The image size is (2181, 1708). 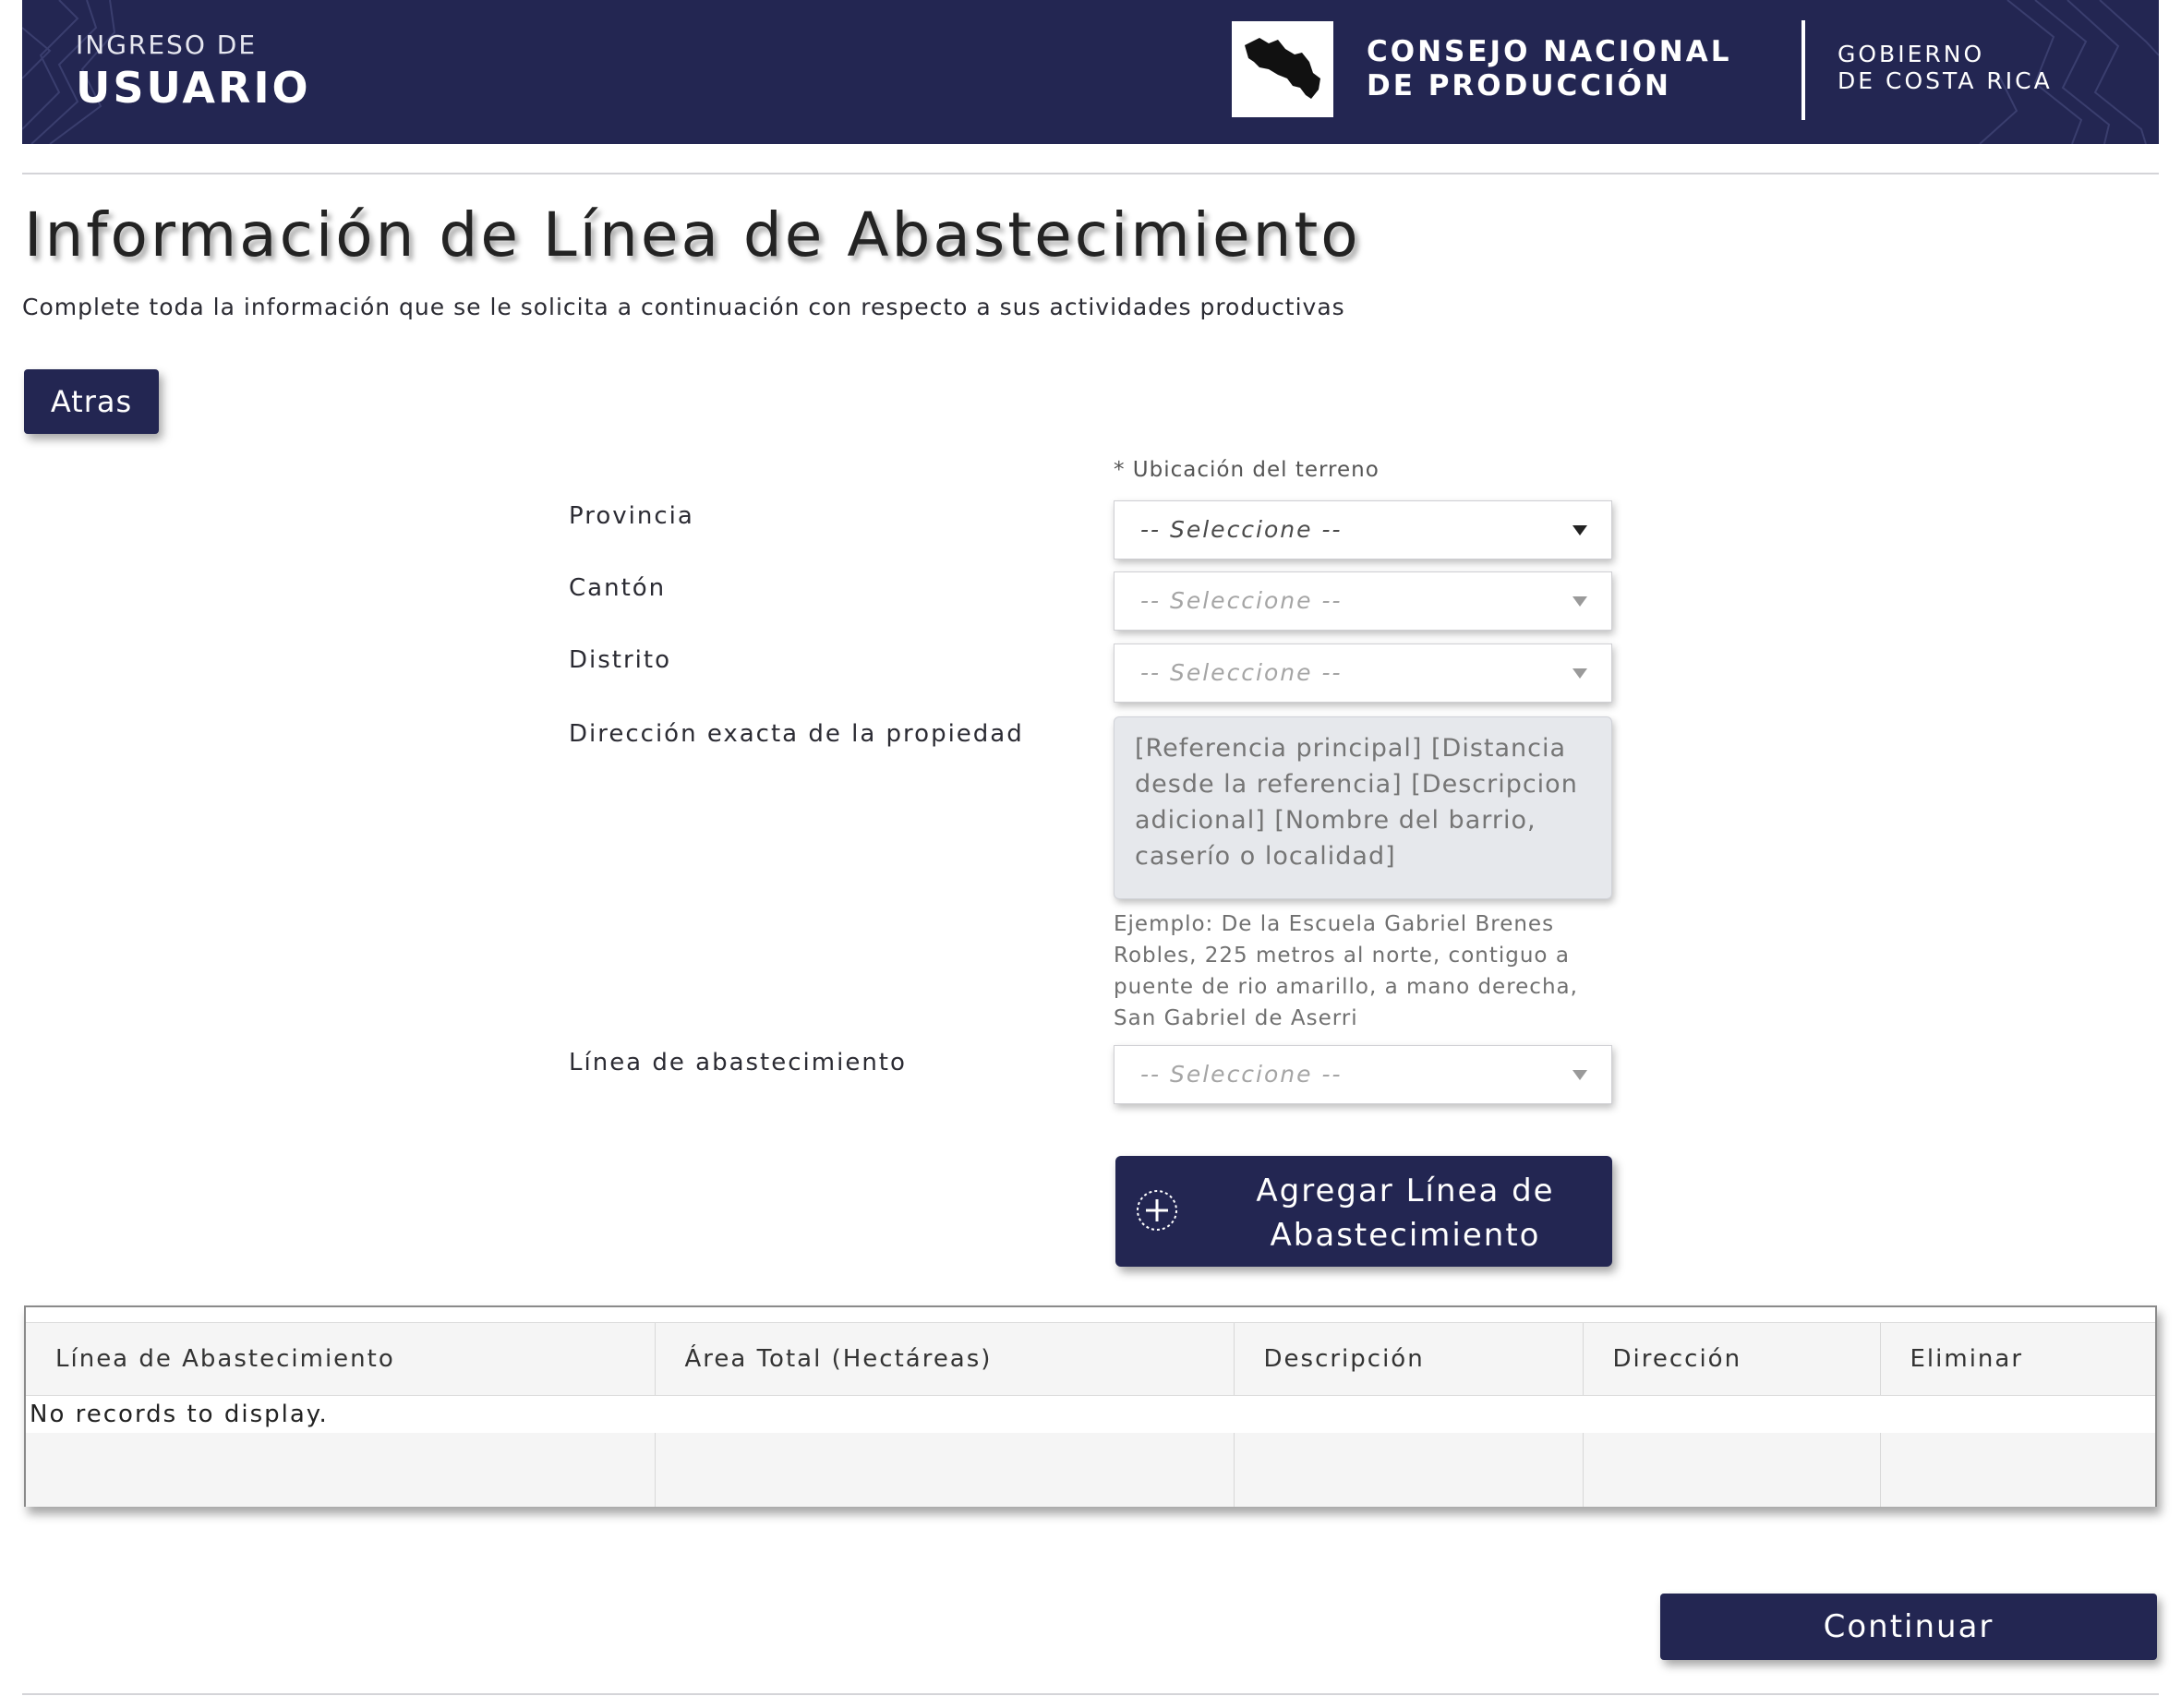 What do you see at coordinates (340, 1359) in the screenshot?
I see `column-header-linea: Línea de Abastecimiento` at bounding box center [340, 1359].